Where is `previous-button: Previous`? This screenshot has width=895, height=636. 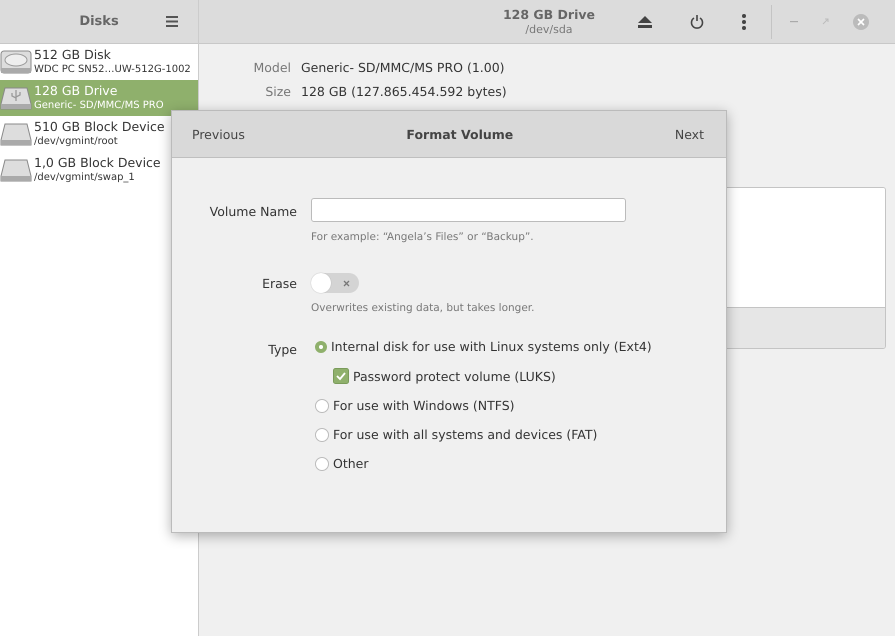
previous-button: Previous is located at coordinates (218, 134).